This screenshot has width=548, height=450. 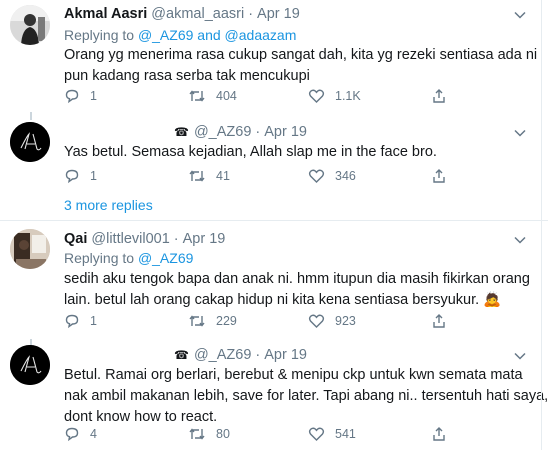 What do you see at coordinates (212, 321) in the screenshot?
I see `retweet-button: 229` at bounding box center [212, 321].